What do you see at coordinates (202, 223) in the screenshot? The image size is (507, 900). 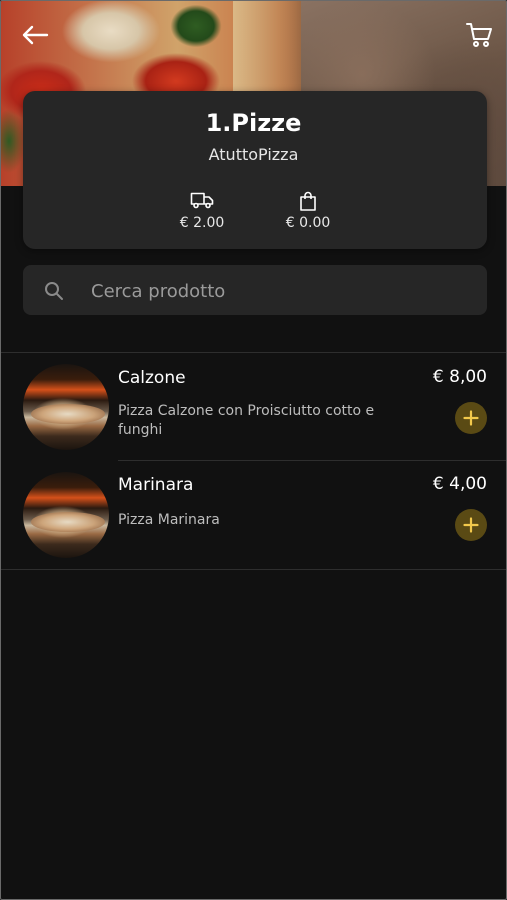 I see `delivery-cost-value: € 2.00` at bounding box center [202, 223].